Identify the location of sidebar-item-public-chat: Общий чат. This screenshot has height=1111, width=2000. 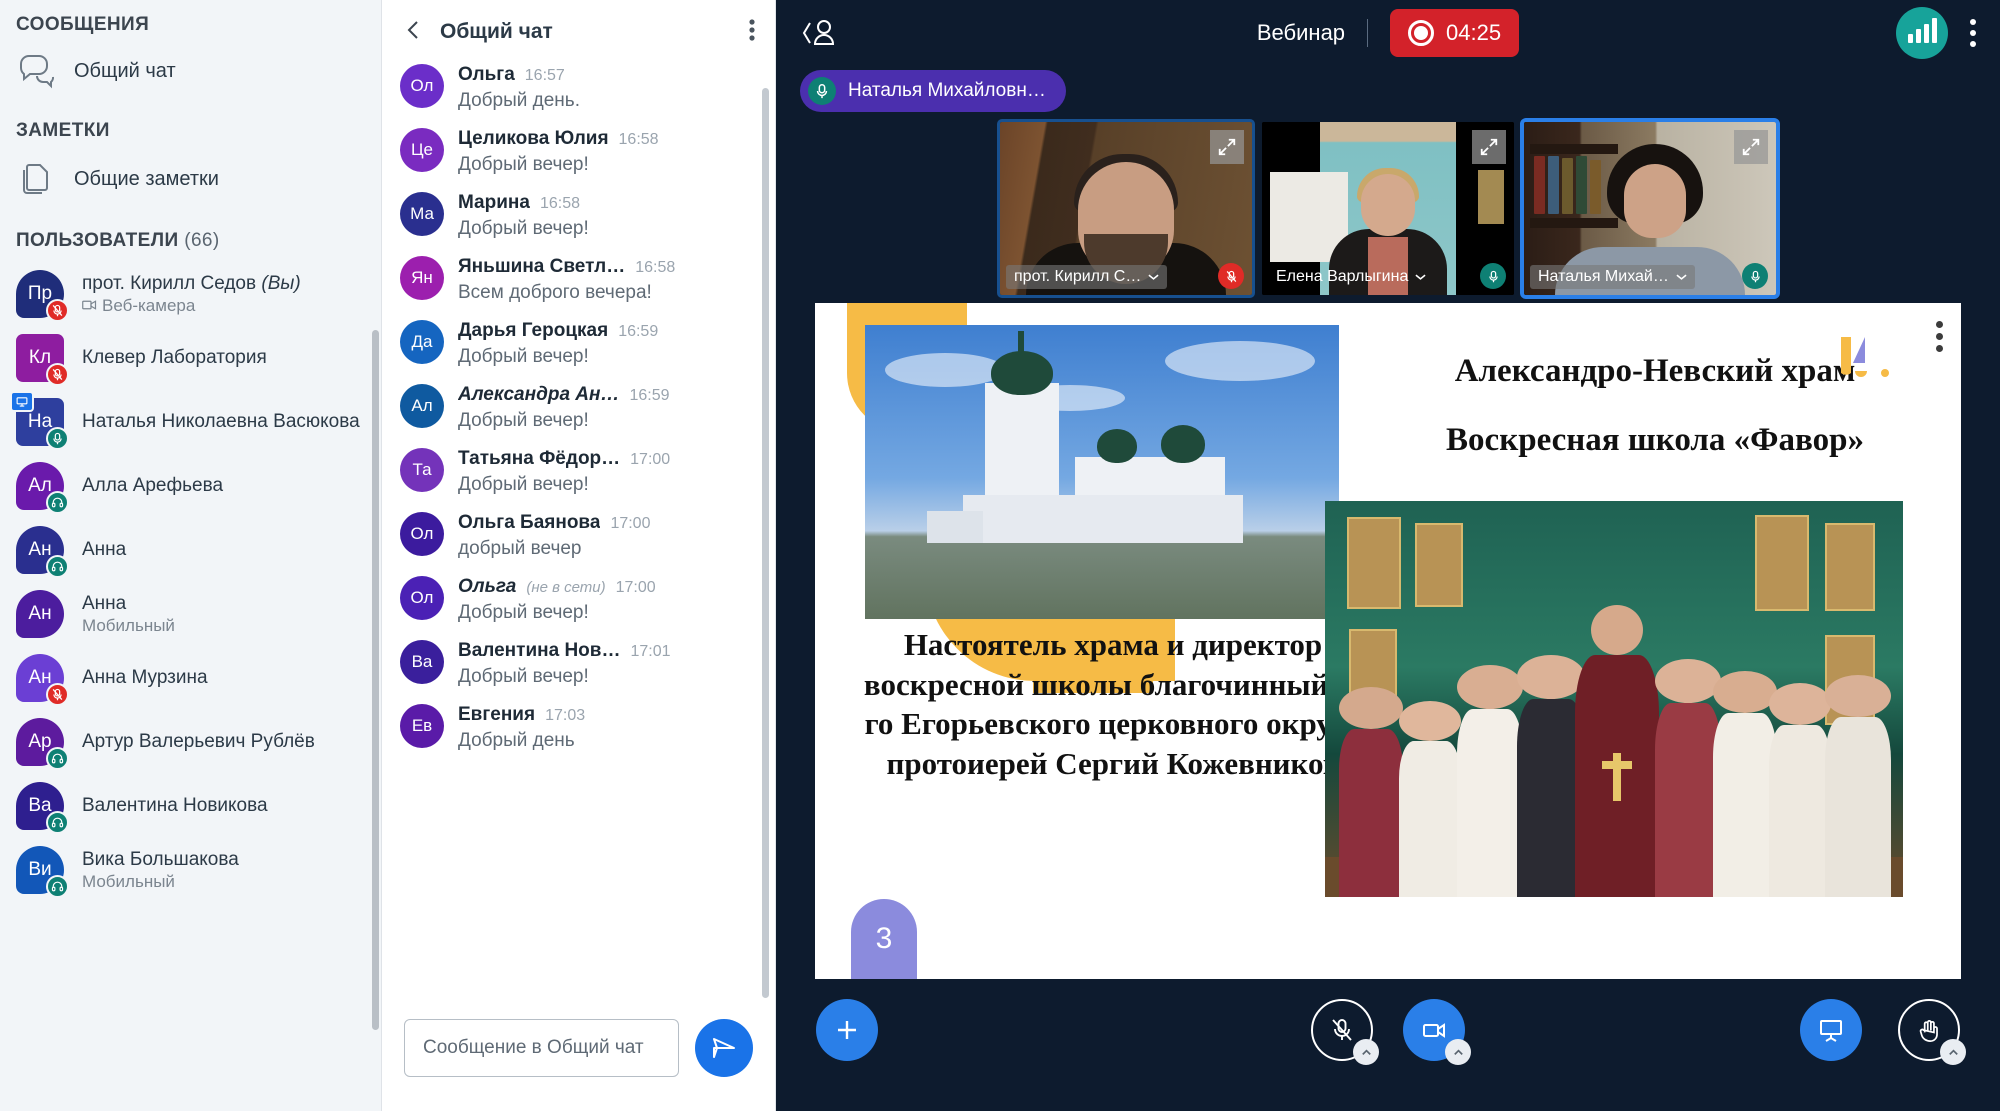
(190, 71).